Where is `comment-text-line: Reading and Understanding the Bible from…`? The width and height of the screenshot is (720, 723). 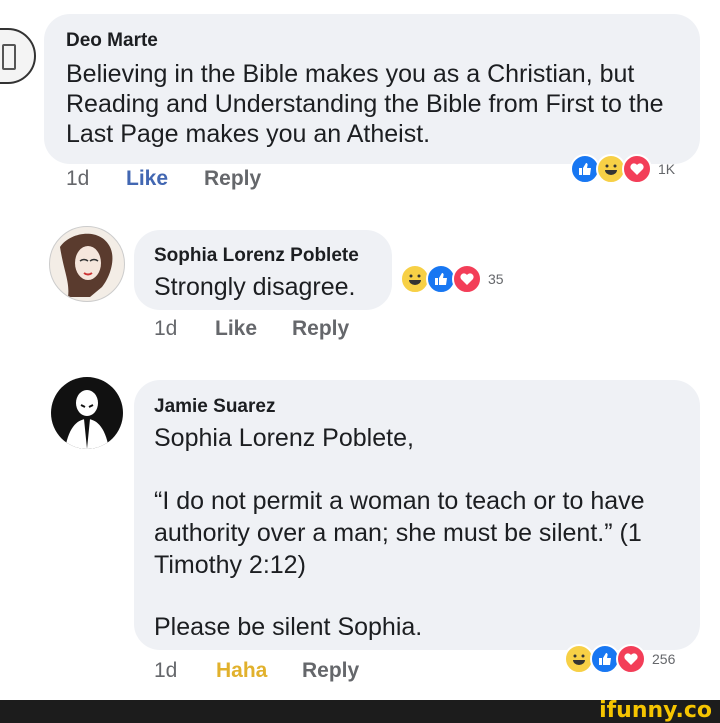
comment-text-line: Reading and Understanding the Bible from… is located at coordinates (365, 104).